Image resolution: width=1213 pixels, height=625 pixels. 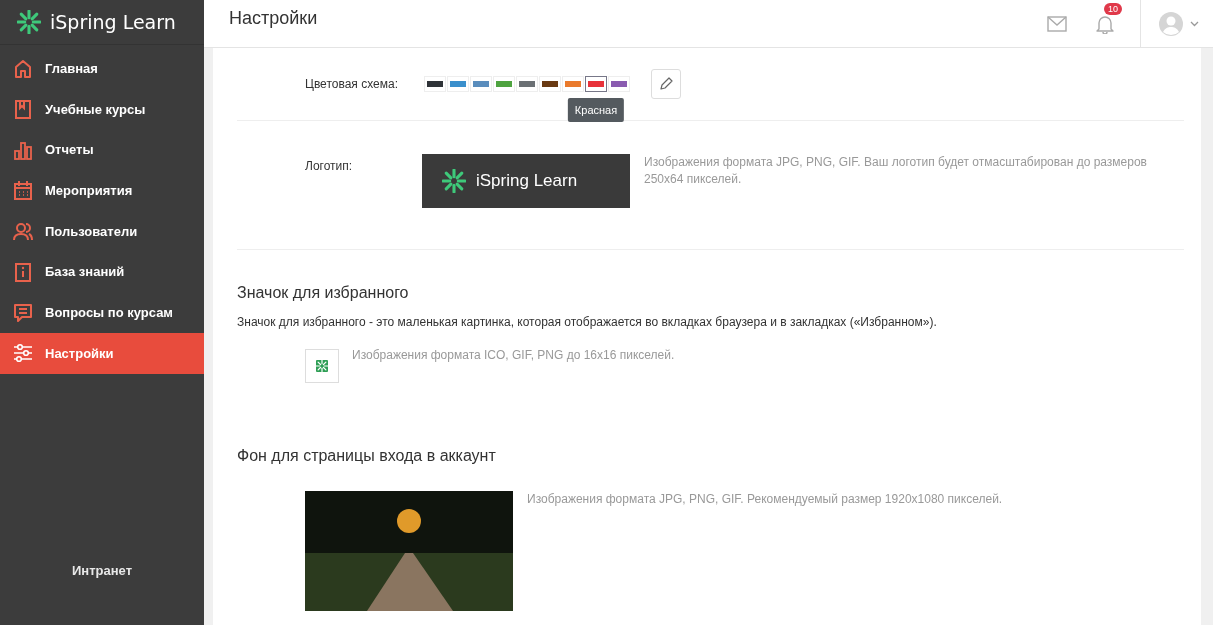 I want to click on nav-item: Вопросы по курсам, so click(x=102, y=312).